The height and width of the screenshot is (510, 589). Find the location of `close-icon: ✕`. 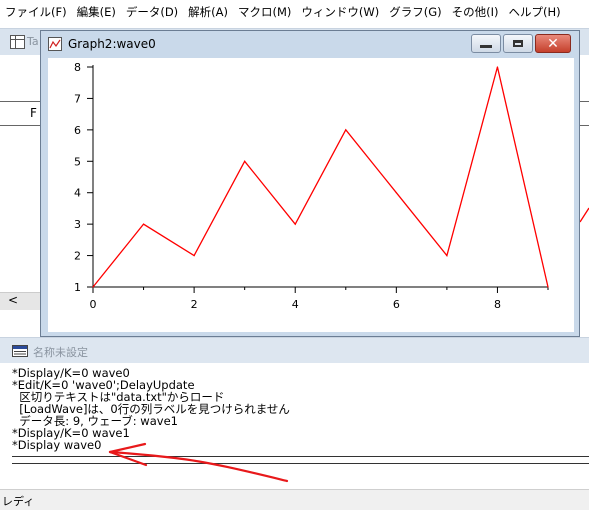

close-icon: ✕ is located at coordinates (553, 43).